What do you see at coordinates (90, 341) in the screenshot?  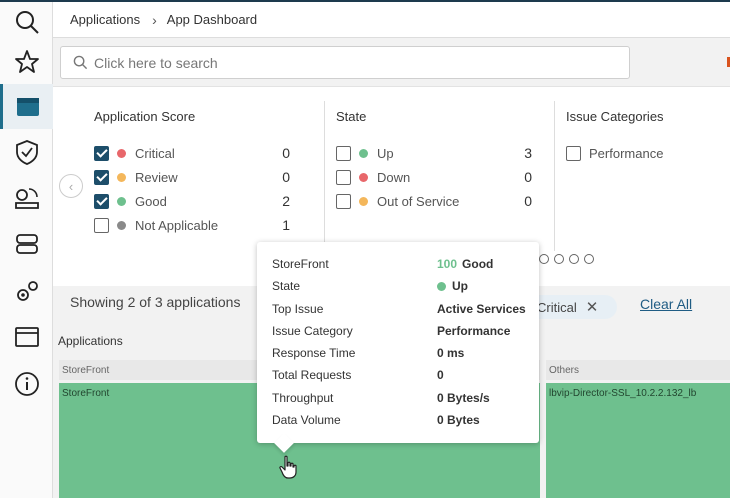 I see `applications-section-title: Applications` at bounding box center [90, 341].